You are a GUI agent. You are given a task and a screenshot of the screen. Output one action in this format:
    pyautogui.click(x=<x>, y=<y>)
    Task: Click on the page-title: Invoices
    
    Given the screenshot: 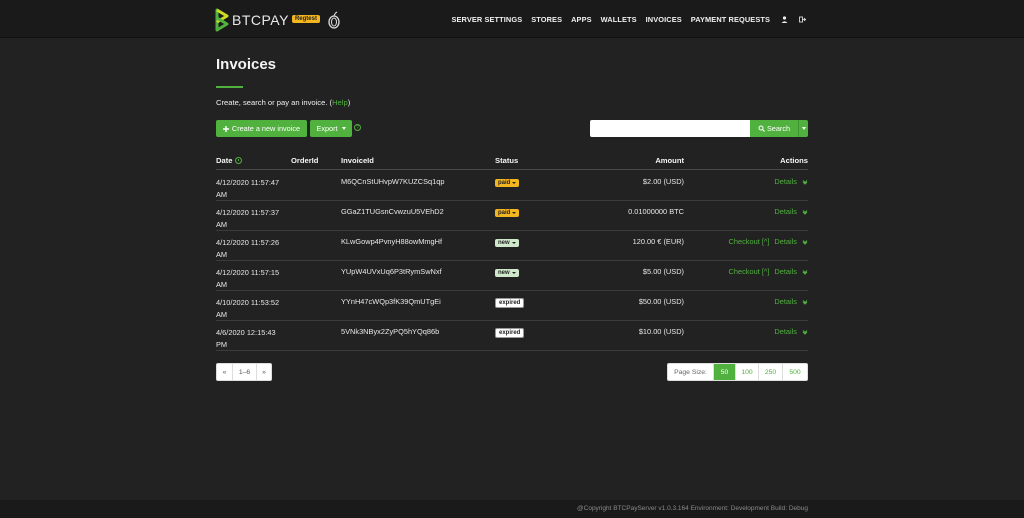 What is the action you would take?
    pyautogui.click(x=246, y=64)
    